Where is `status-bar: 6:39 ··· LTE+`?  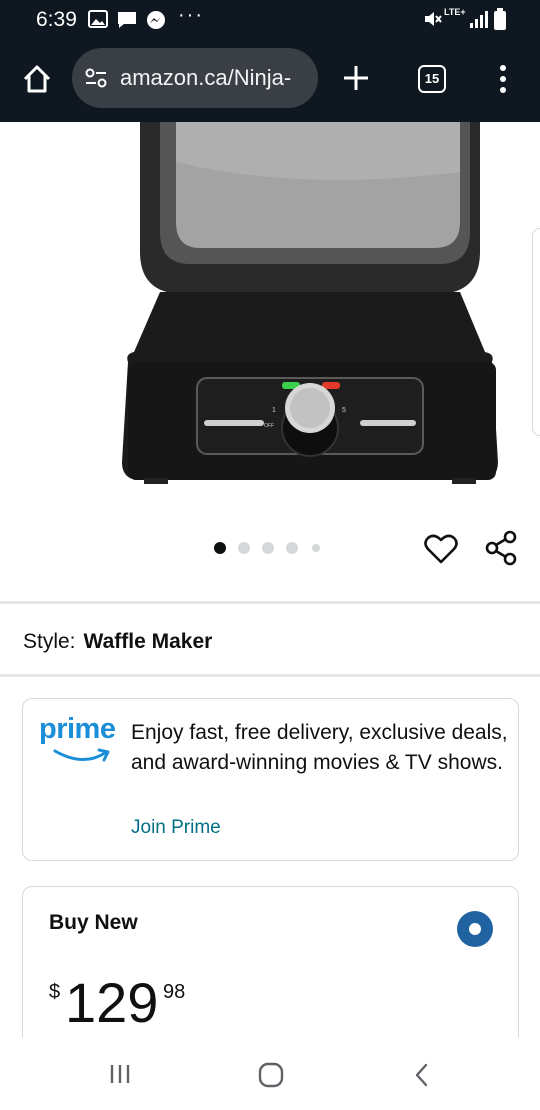
status-bar: 6:39 ··· LTE+ is located at coordinates (270, 20).